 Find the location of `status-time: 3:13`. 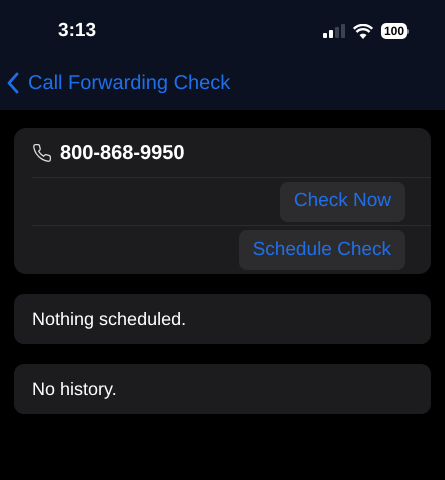

status-time: 3:13 is located at coordinates (77, 30).